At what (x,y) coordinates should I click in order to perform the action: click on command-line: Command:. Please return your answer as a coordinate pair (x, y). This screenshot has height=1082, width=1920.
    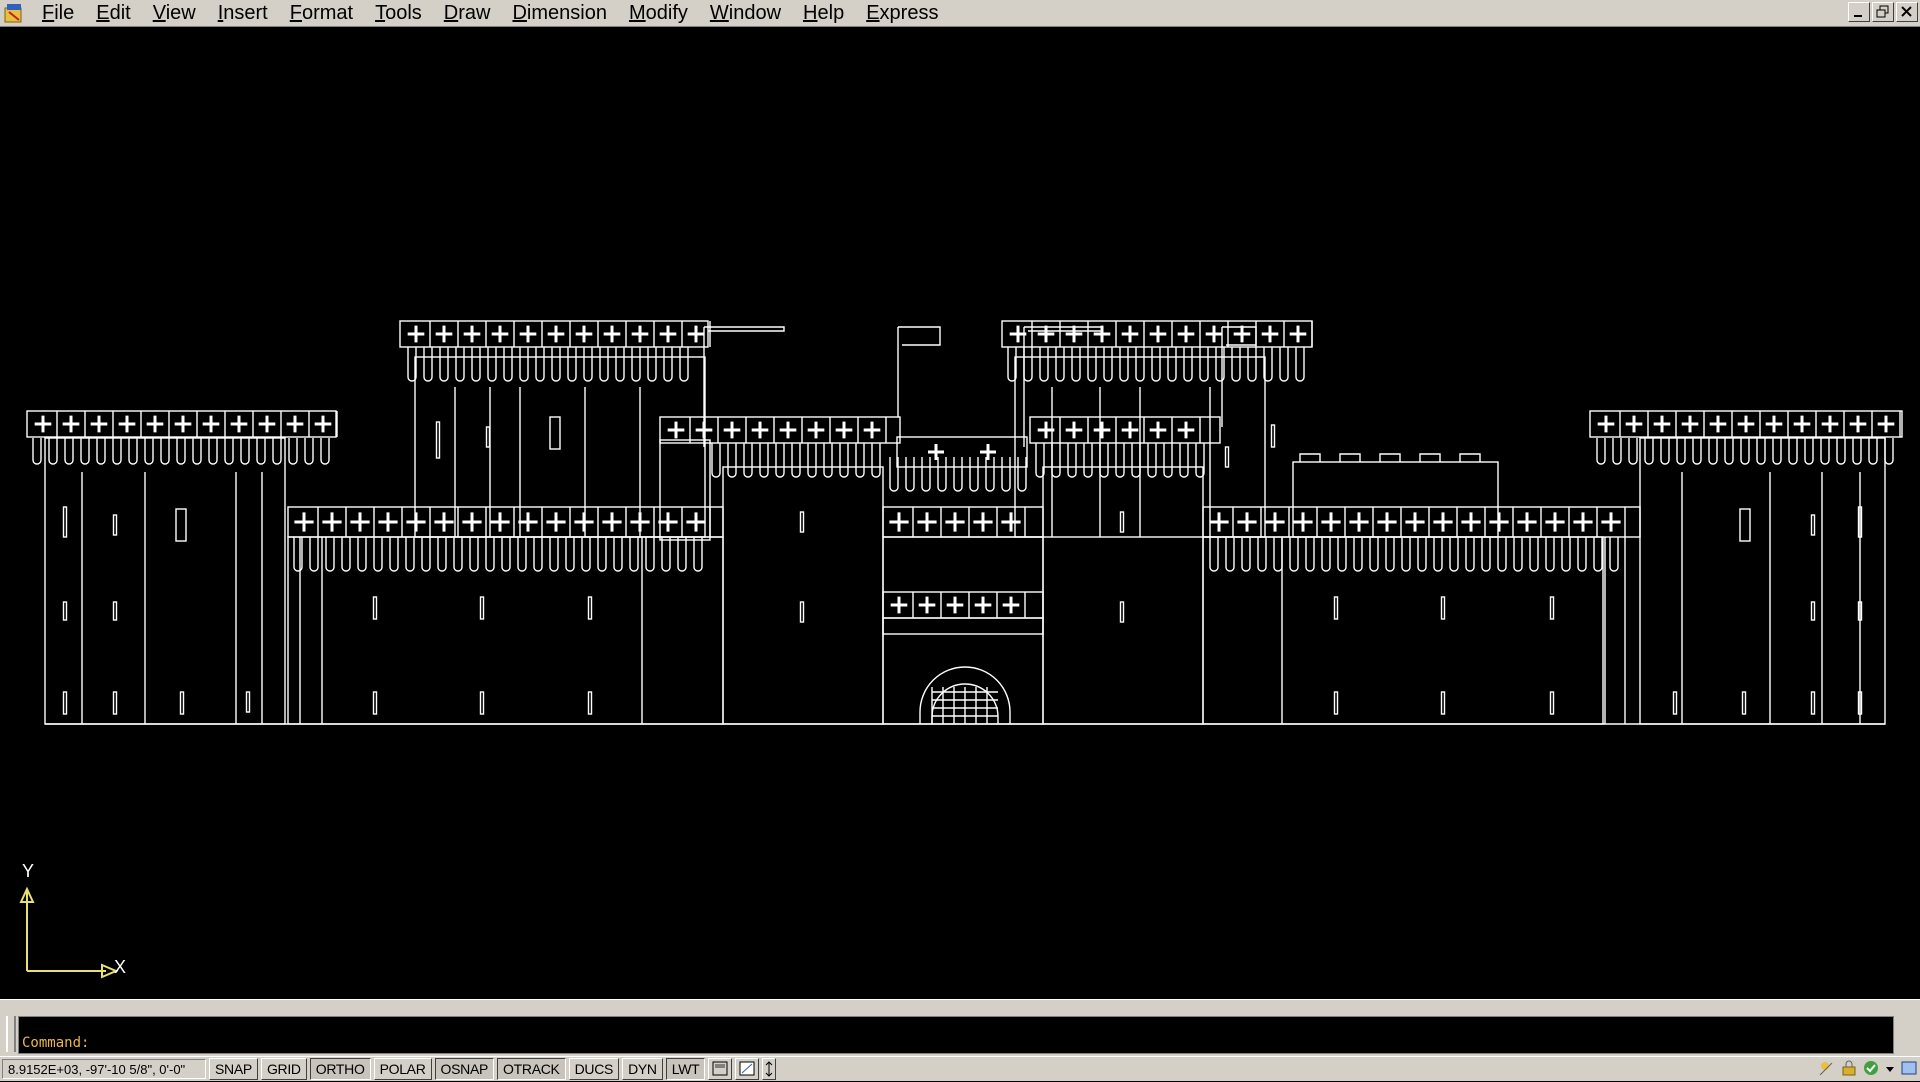
    Looking at the image, I should click on (956, 1035).